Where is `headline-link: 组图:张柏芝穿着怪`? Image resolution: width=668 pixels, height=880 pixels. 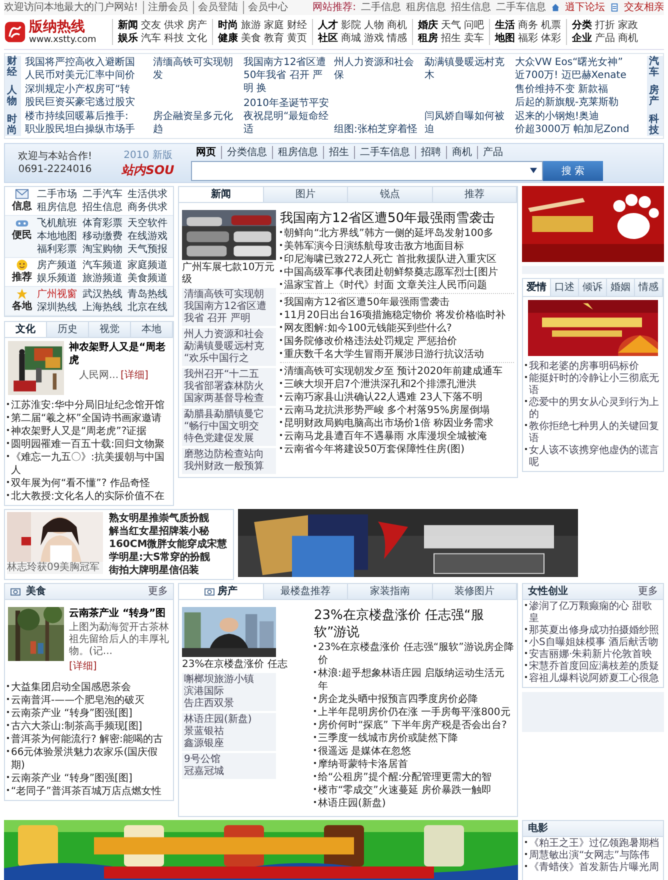
headline-link: 组图:张柏芝穿着怪 is located at coordinates (377, 129).